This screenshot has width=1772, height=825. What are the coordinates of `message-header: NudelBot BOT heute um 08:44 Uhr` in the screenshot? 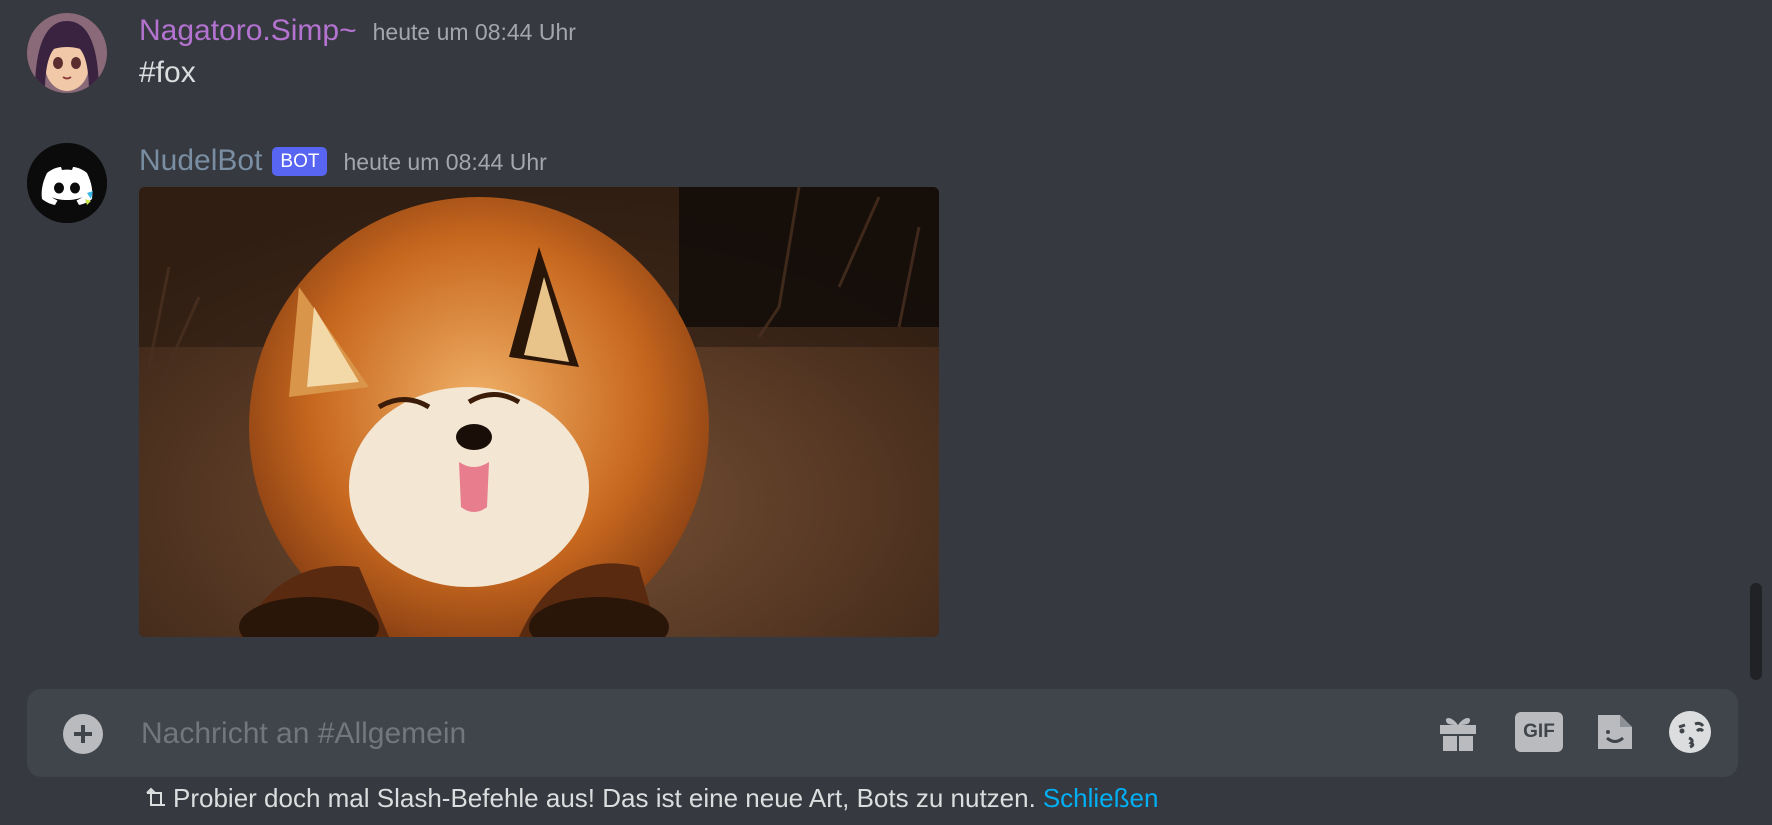 It's located at (343, 161).